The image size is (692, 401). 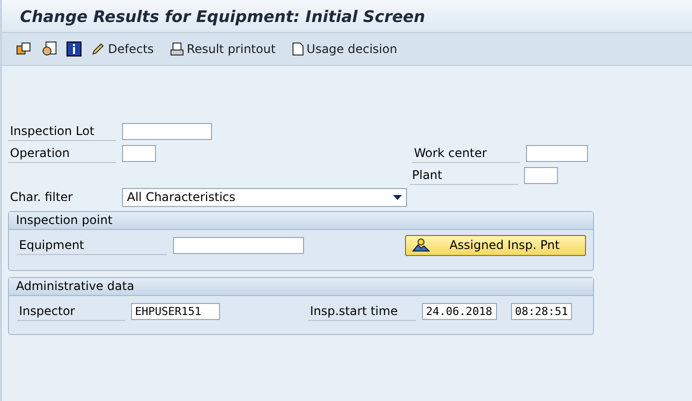 I want to click on squares-icon, so click(x=24, y=49).